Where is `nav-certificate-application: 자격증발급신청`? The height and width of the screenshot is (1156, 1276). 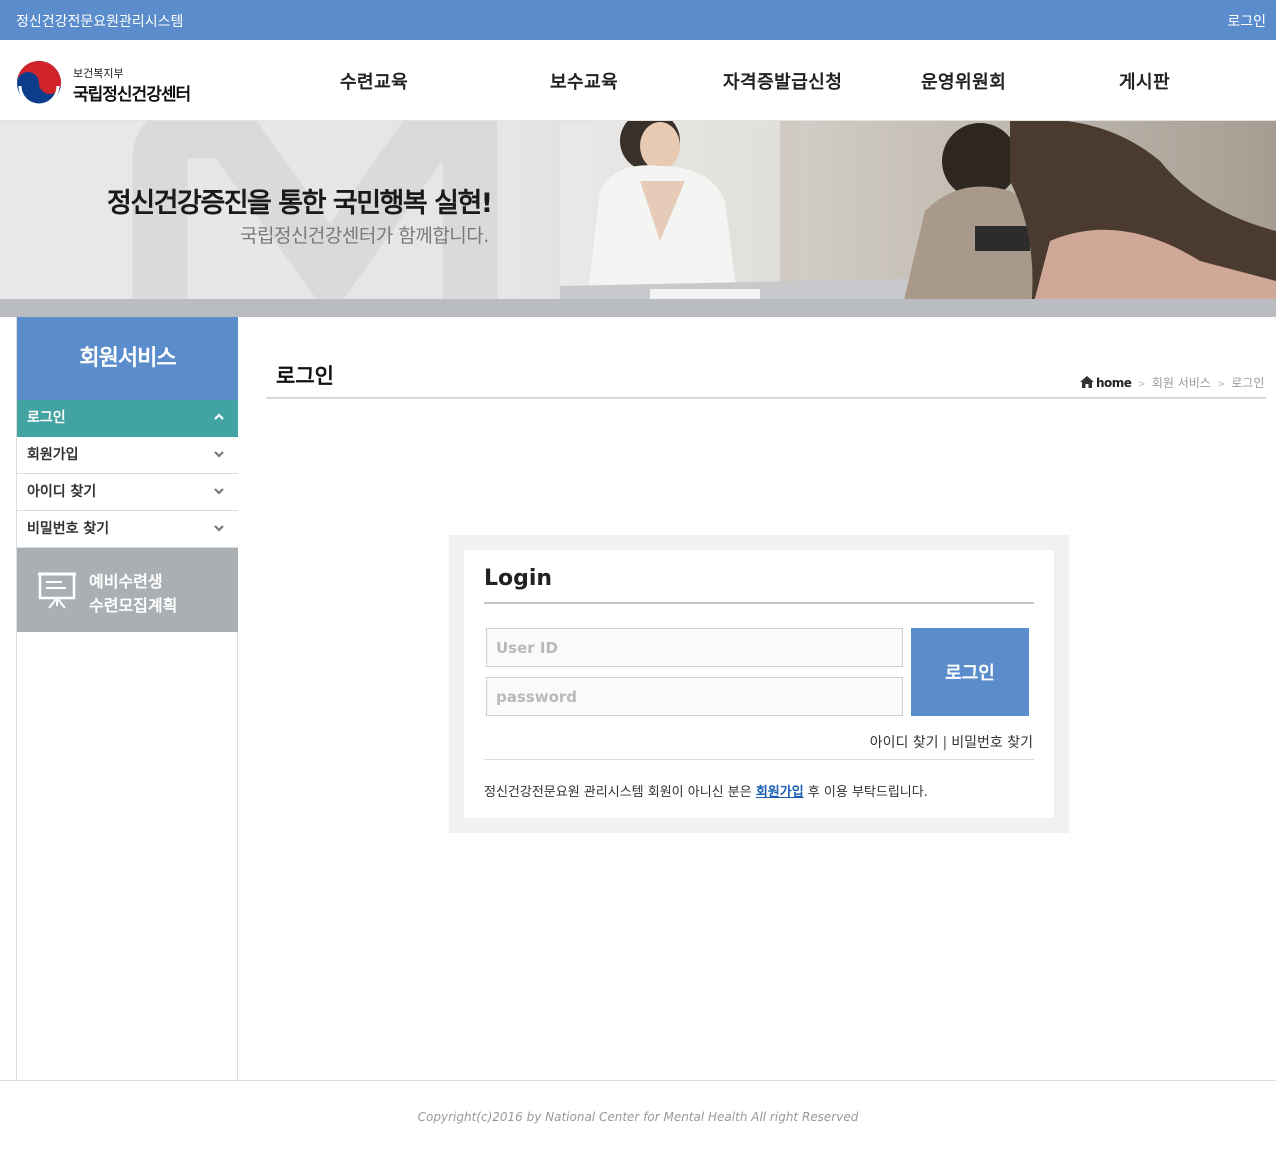 nav-certificate-application: 자격증발급신청 is located at coordinates (782, 81).